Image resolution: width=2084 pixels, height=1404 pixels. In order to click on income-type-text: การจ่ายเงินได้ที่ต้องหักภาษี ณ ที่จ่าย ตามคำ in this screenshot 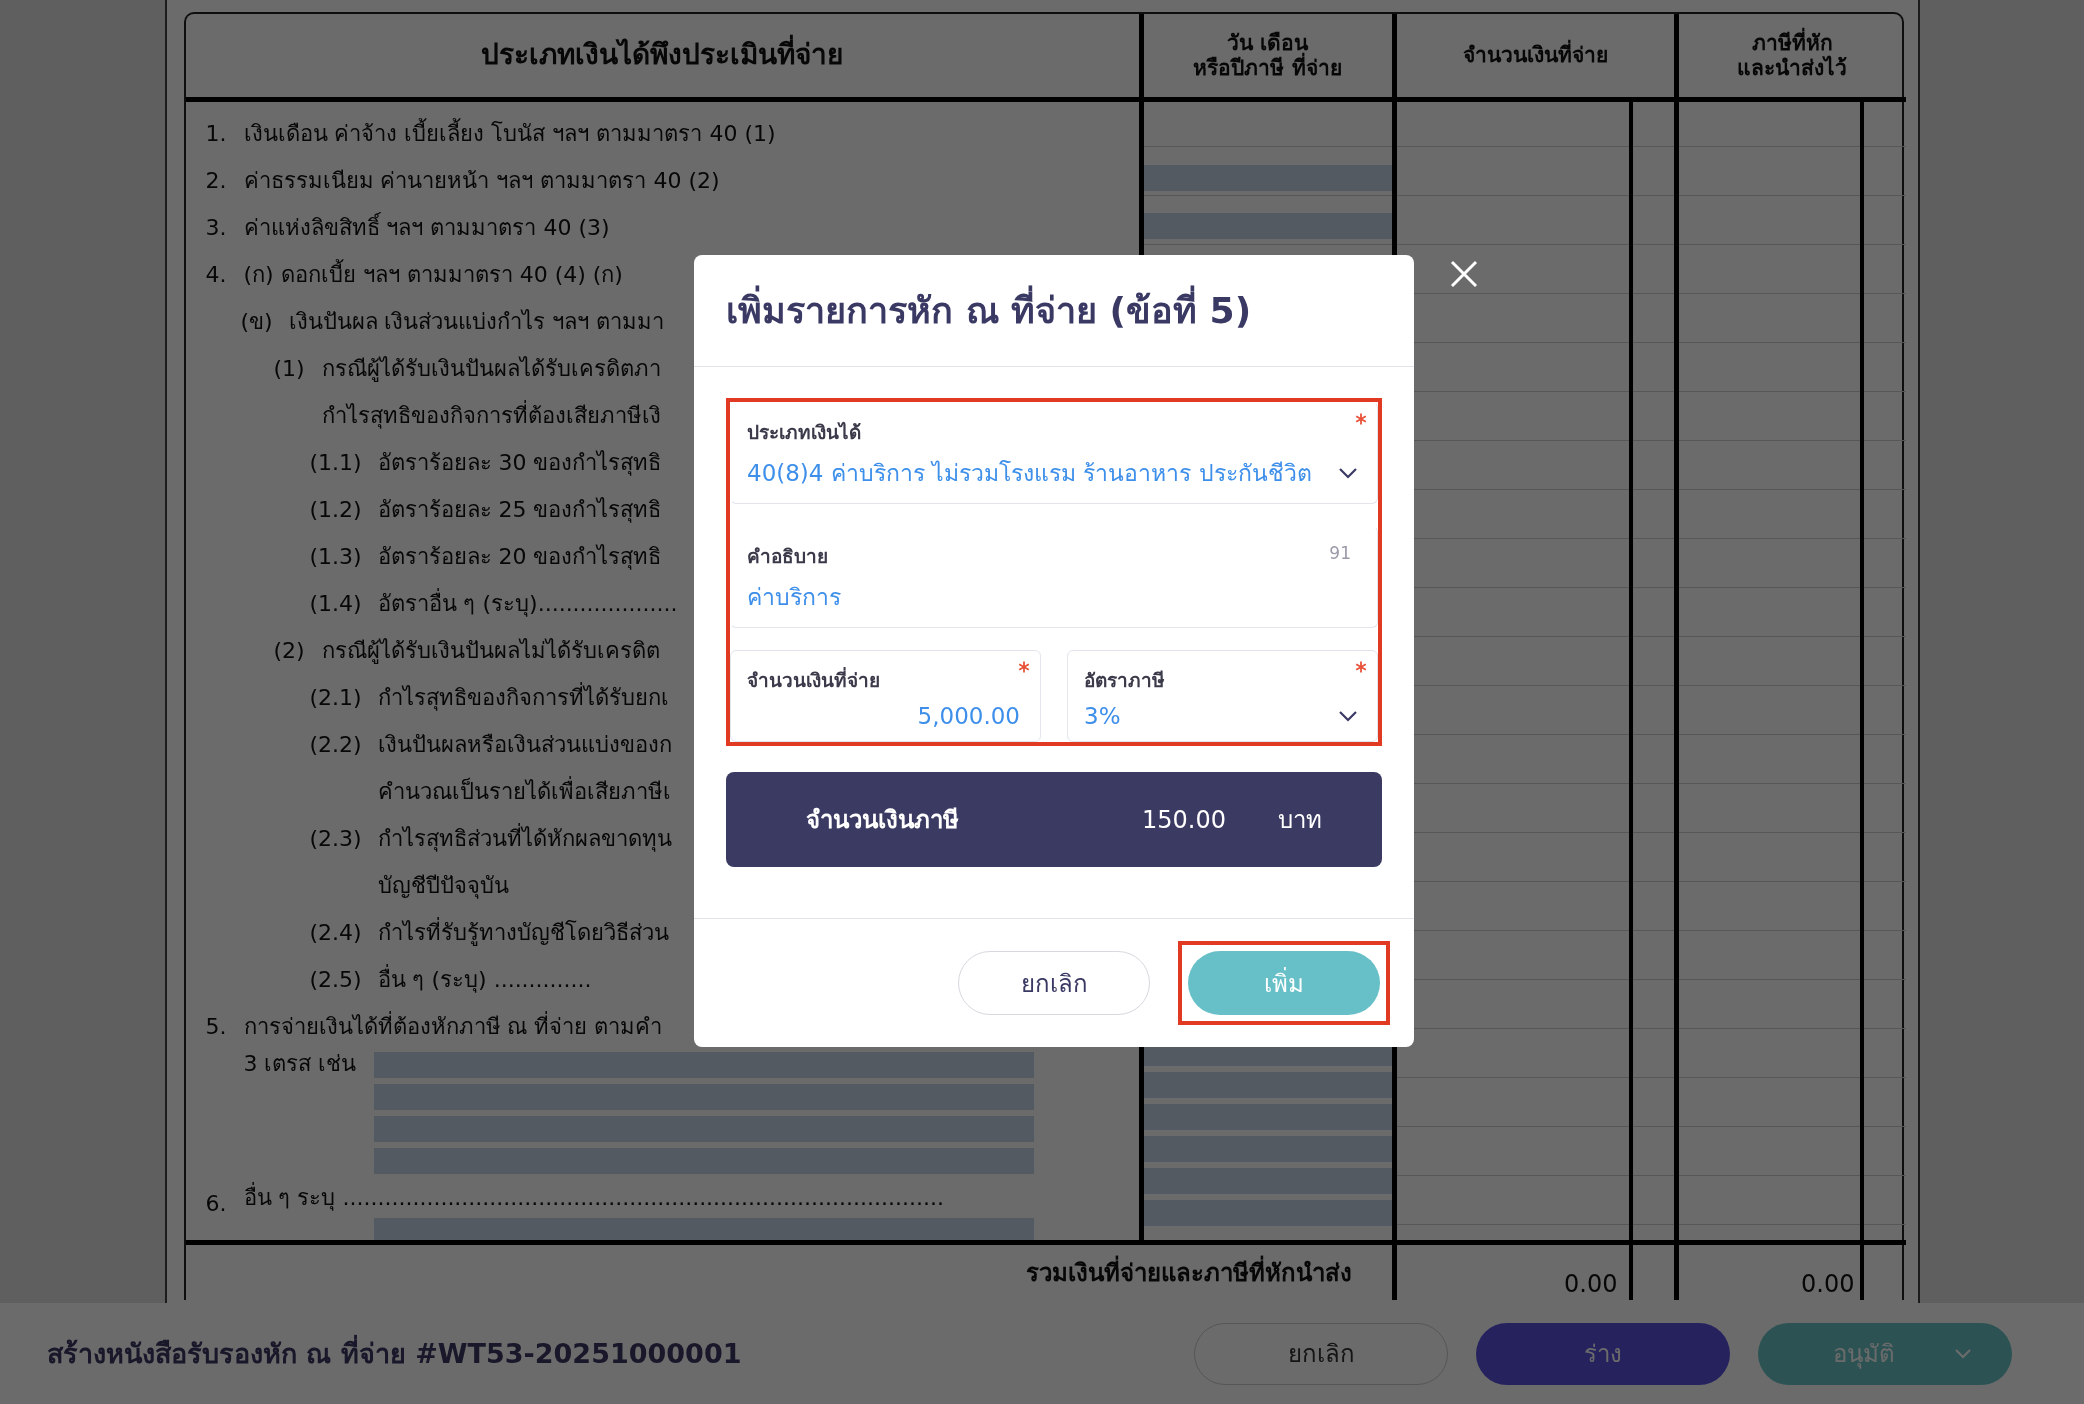, I will do `click(453, 1026)`.